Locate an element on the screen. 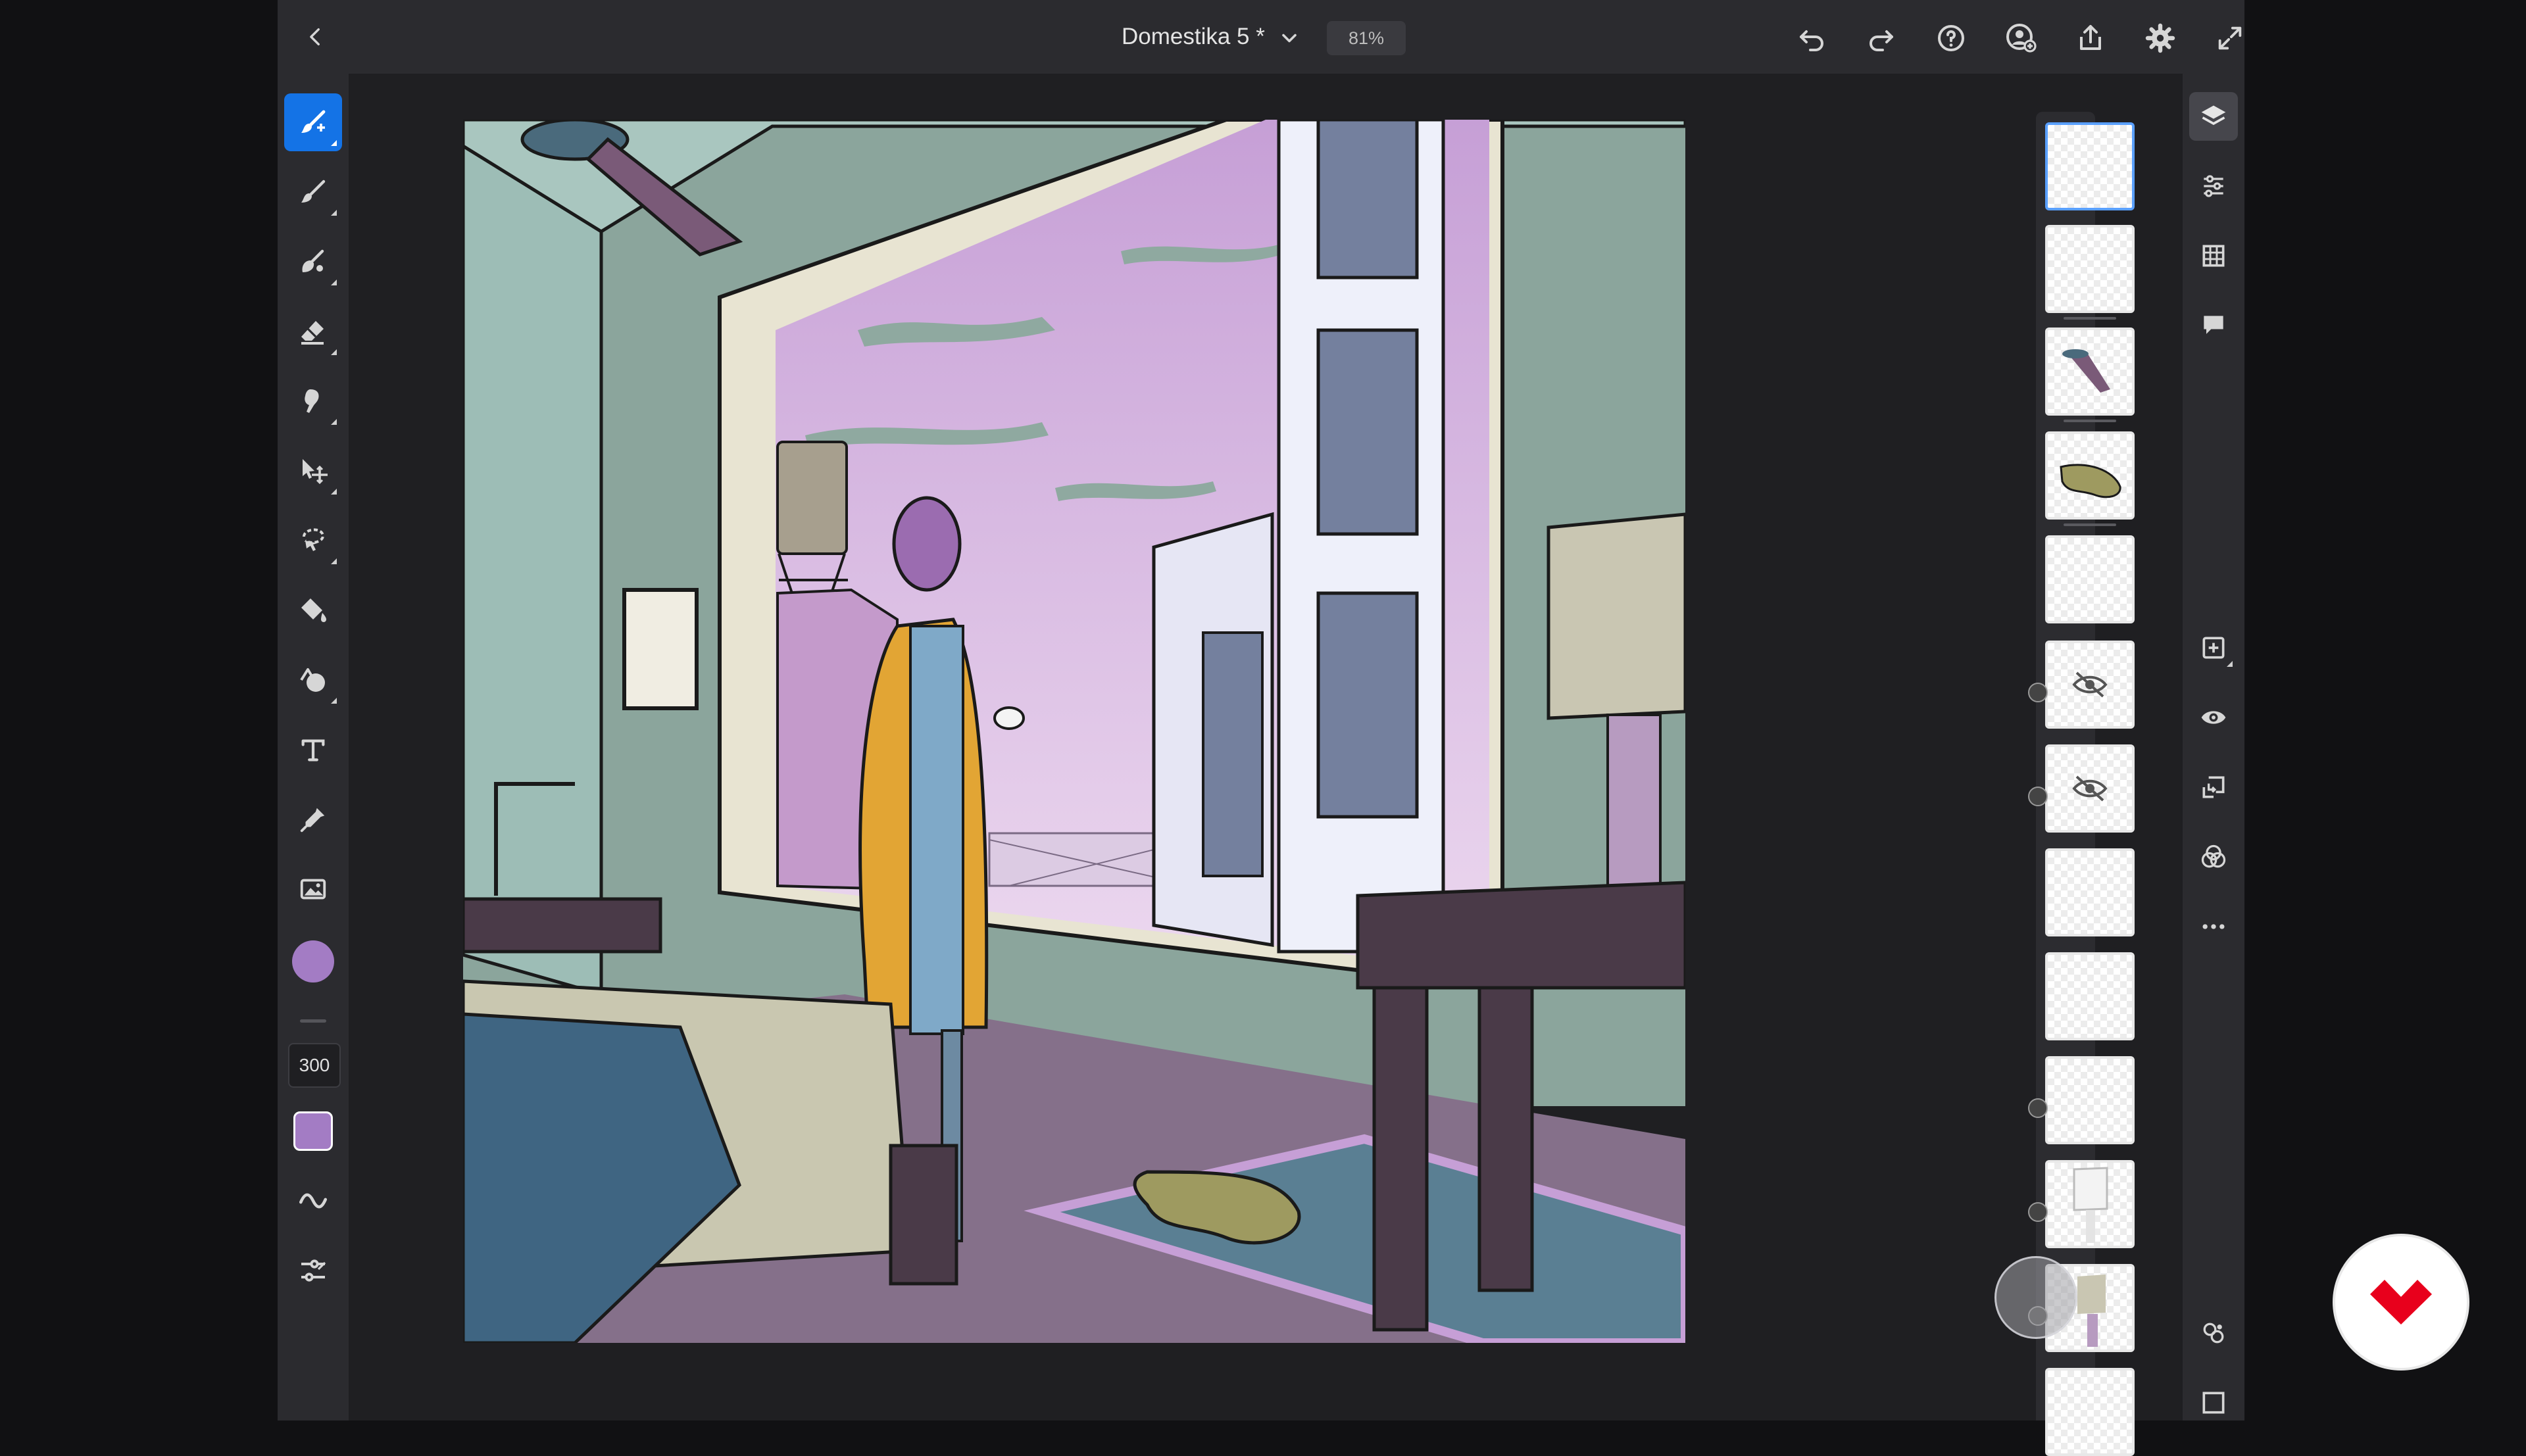  blend-mode-button is located at coordinates (2213, 857).